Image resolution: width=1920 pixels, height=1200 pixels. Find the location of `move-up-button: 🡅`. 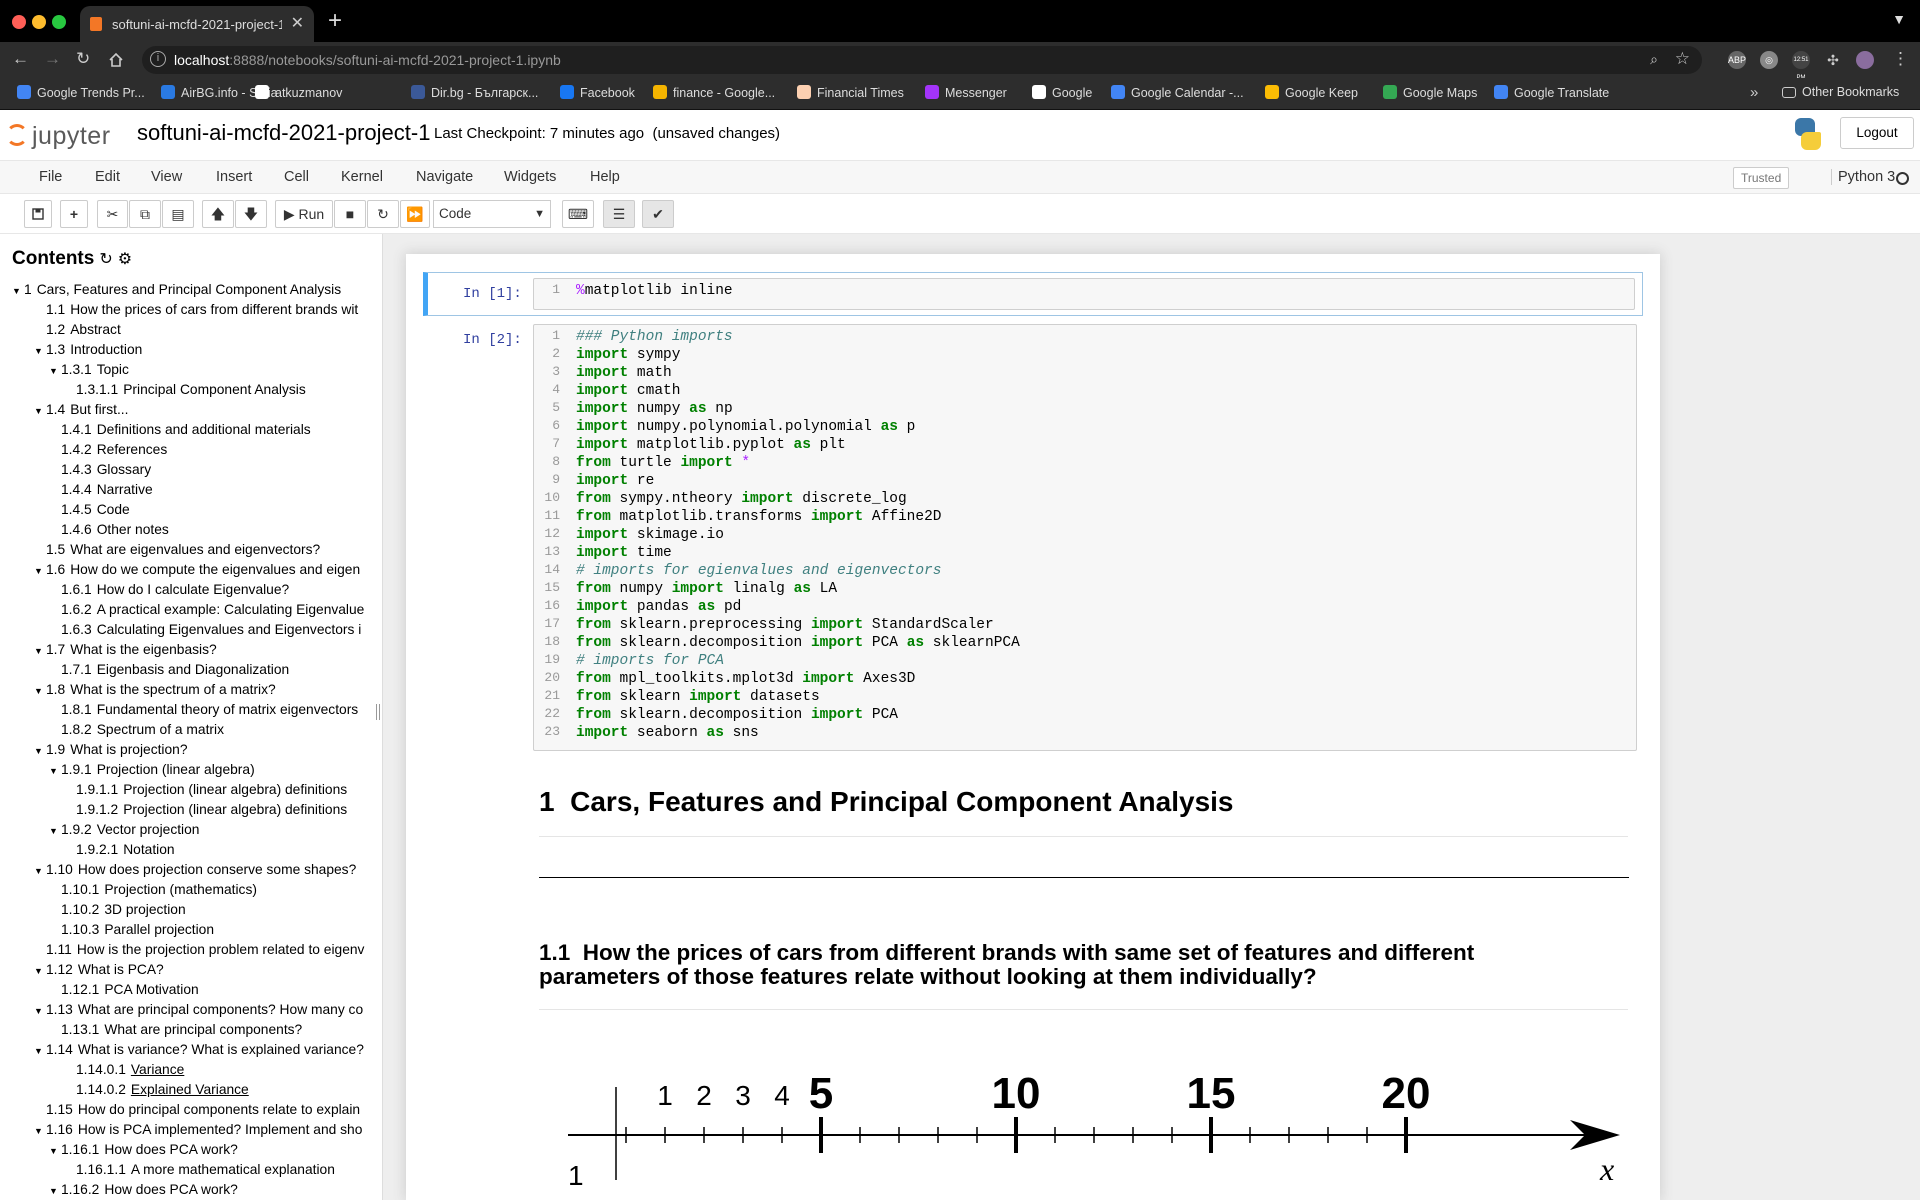

move-up-button: 🡅 is located at coordinates (218, 214).